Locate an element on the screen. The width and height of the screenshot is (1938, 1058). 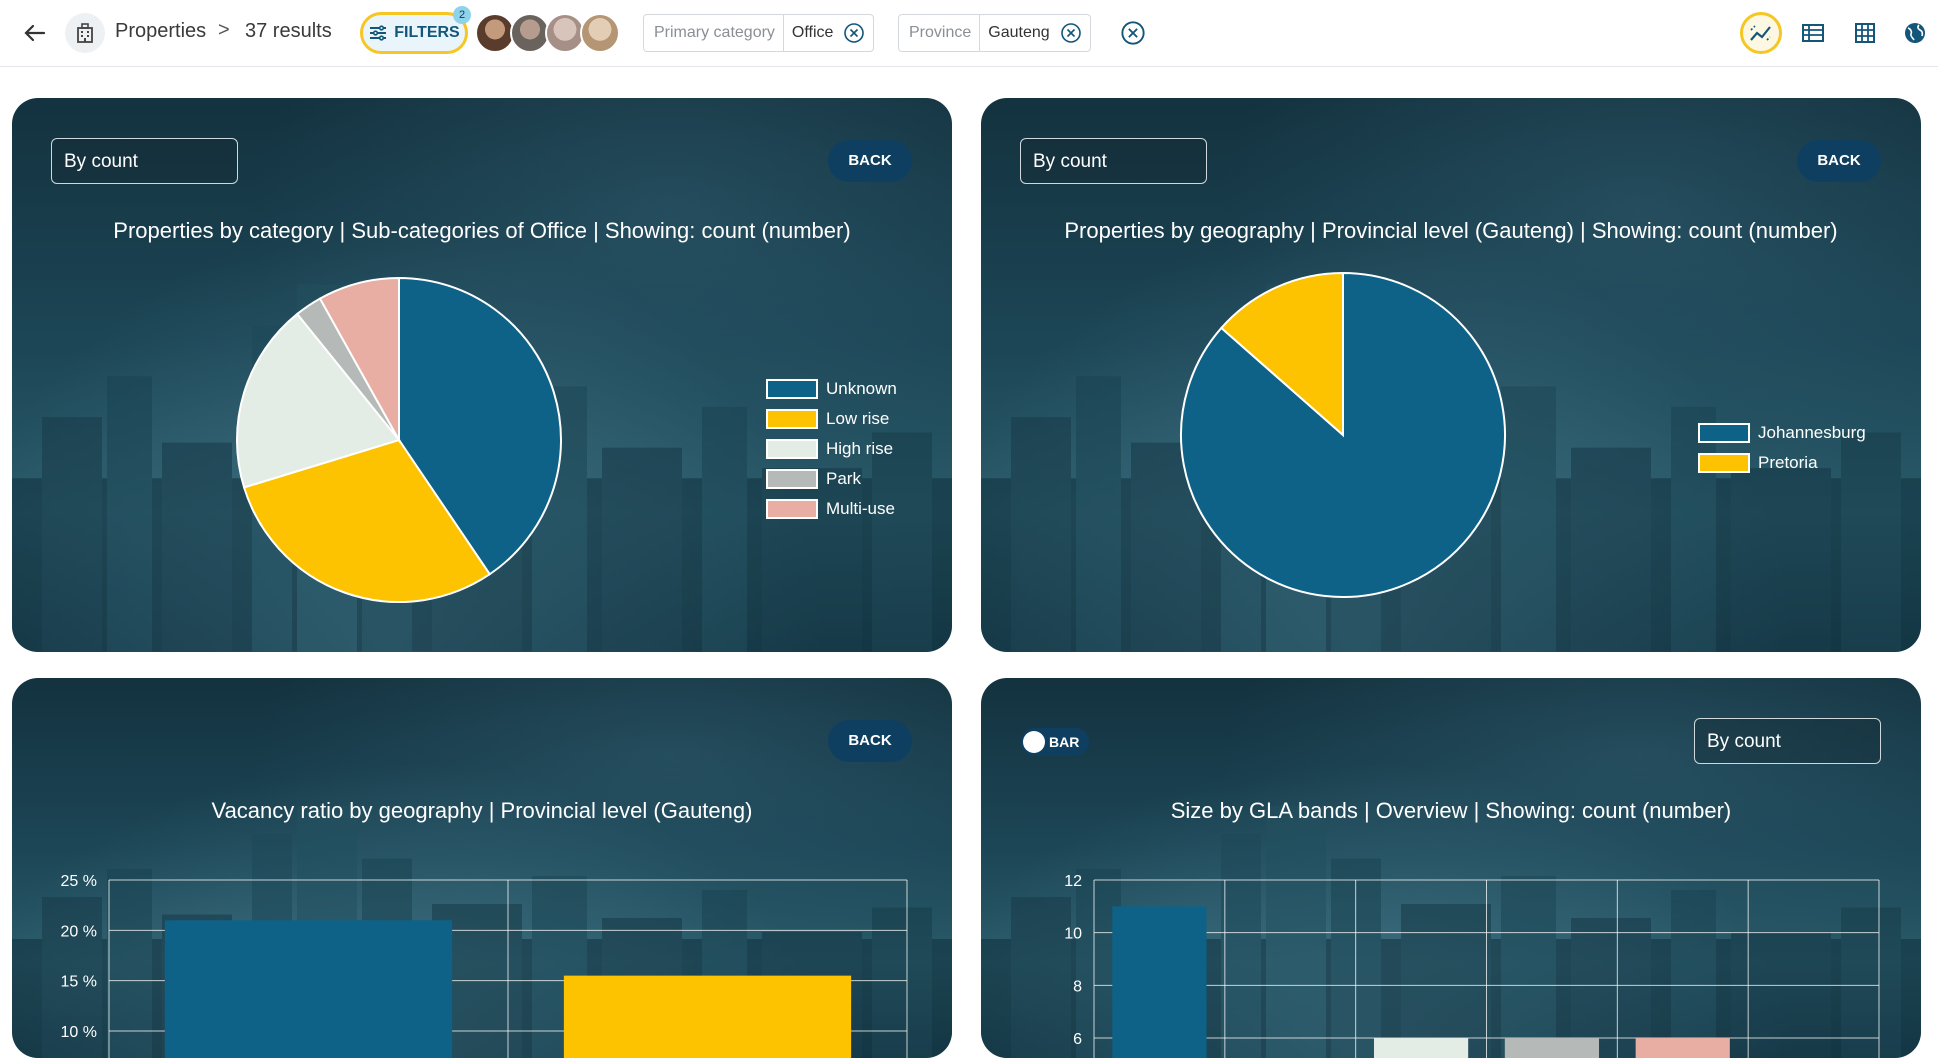
y-tick-label: 10 % is located at coordinates (79, 1032).